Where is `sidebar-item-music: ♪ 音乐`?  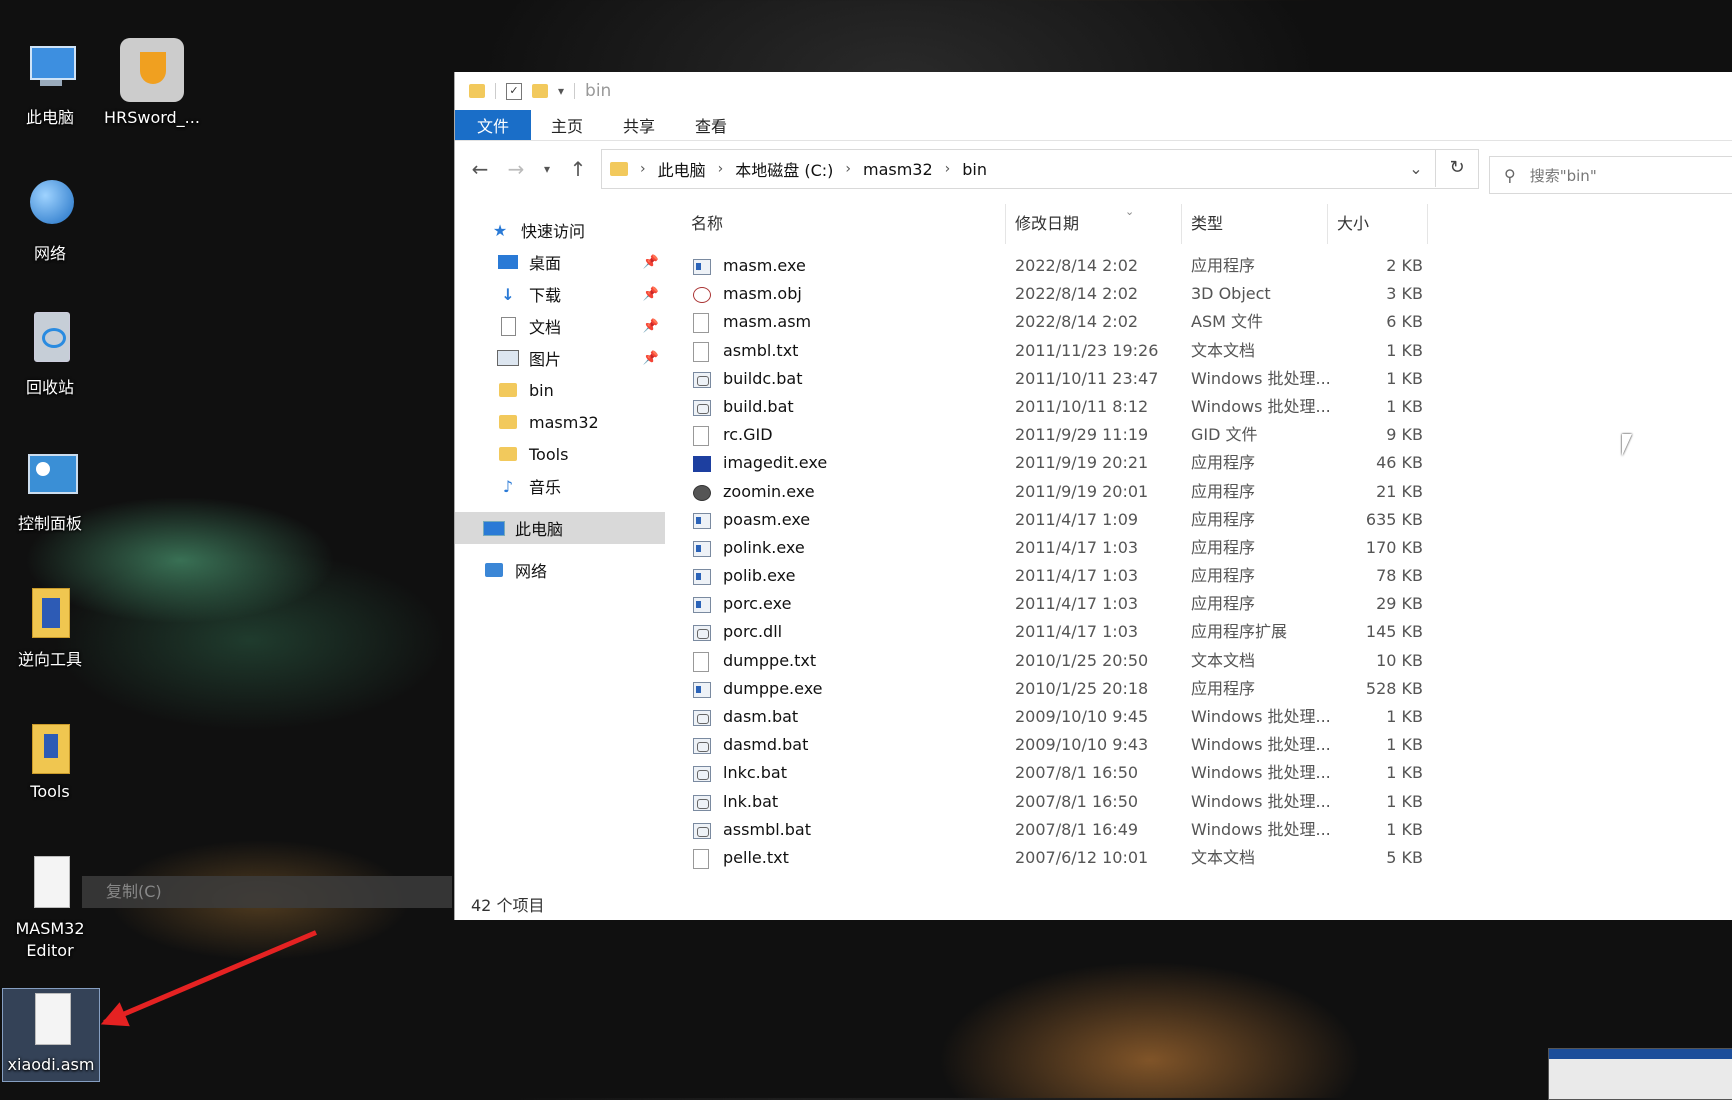 sidebar-item-music: ♪ 音乐 is located at coordinates (560, 486).